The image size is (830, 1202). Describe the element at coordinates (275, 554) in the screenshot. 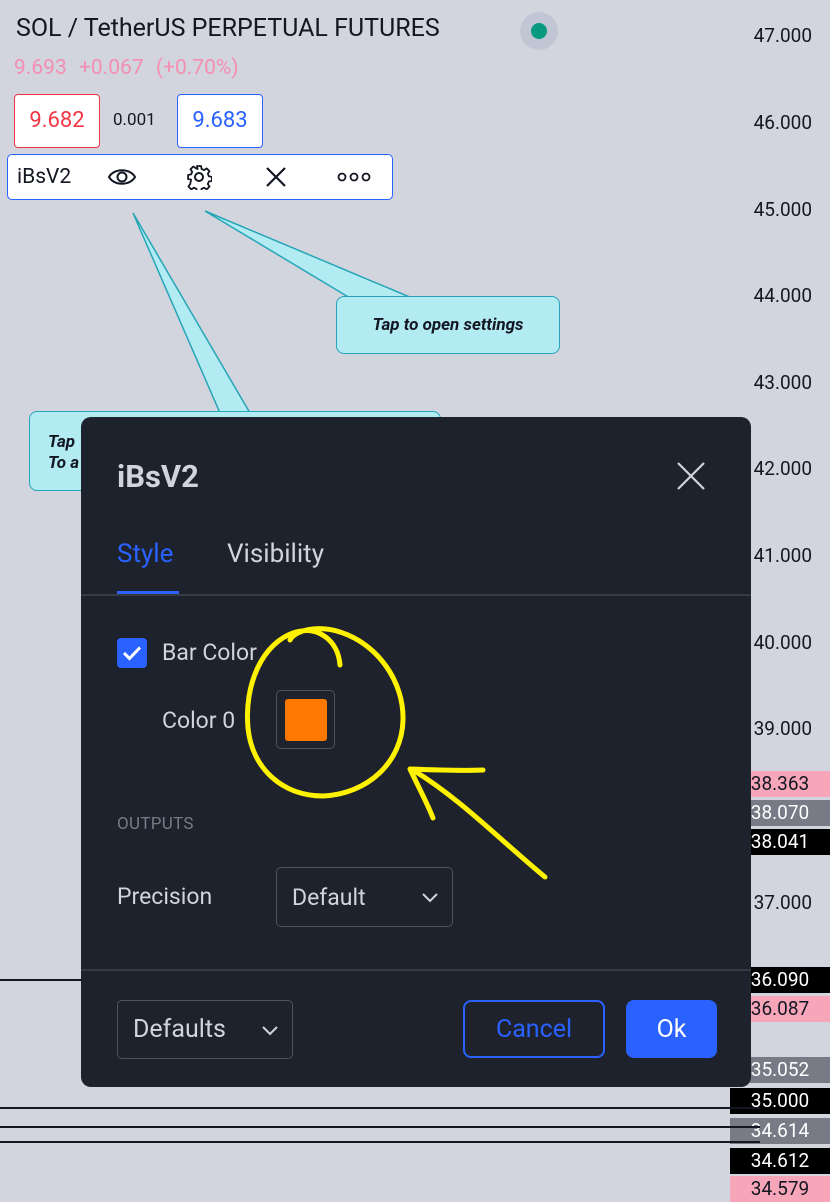

I see `tab-visibility: Visibility` at that location.